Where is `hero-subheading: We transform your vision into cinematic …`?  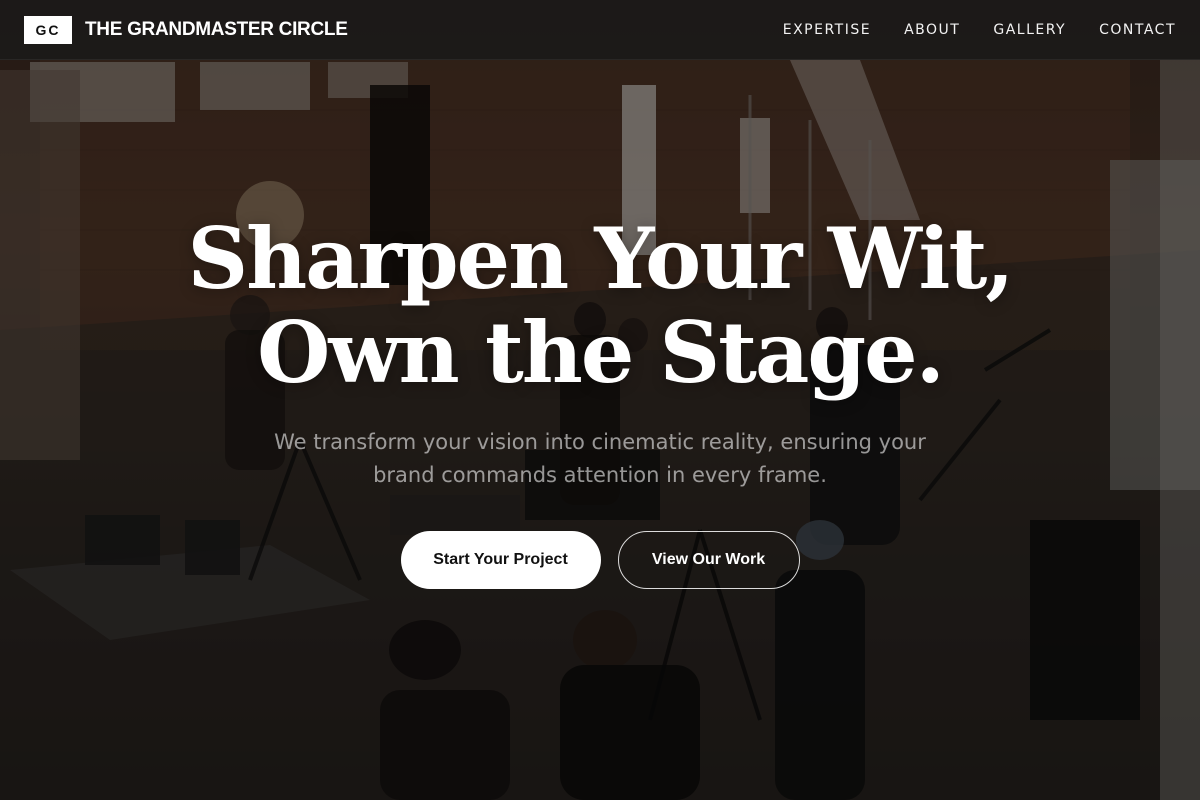 hero-subheading: We transform your vision into cinematic … is located at coordinates (600, 458).